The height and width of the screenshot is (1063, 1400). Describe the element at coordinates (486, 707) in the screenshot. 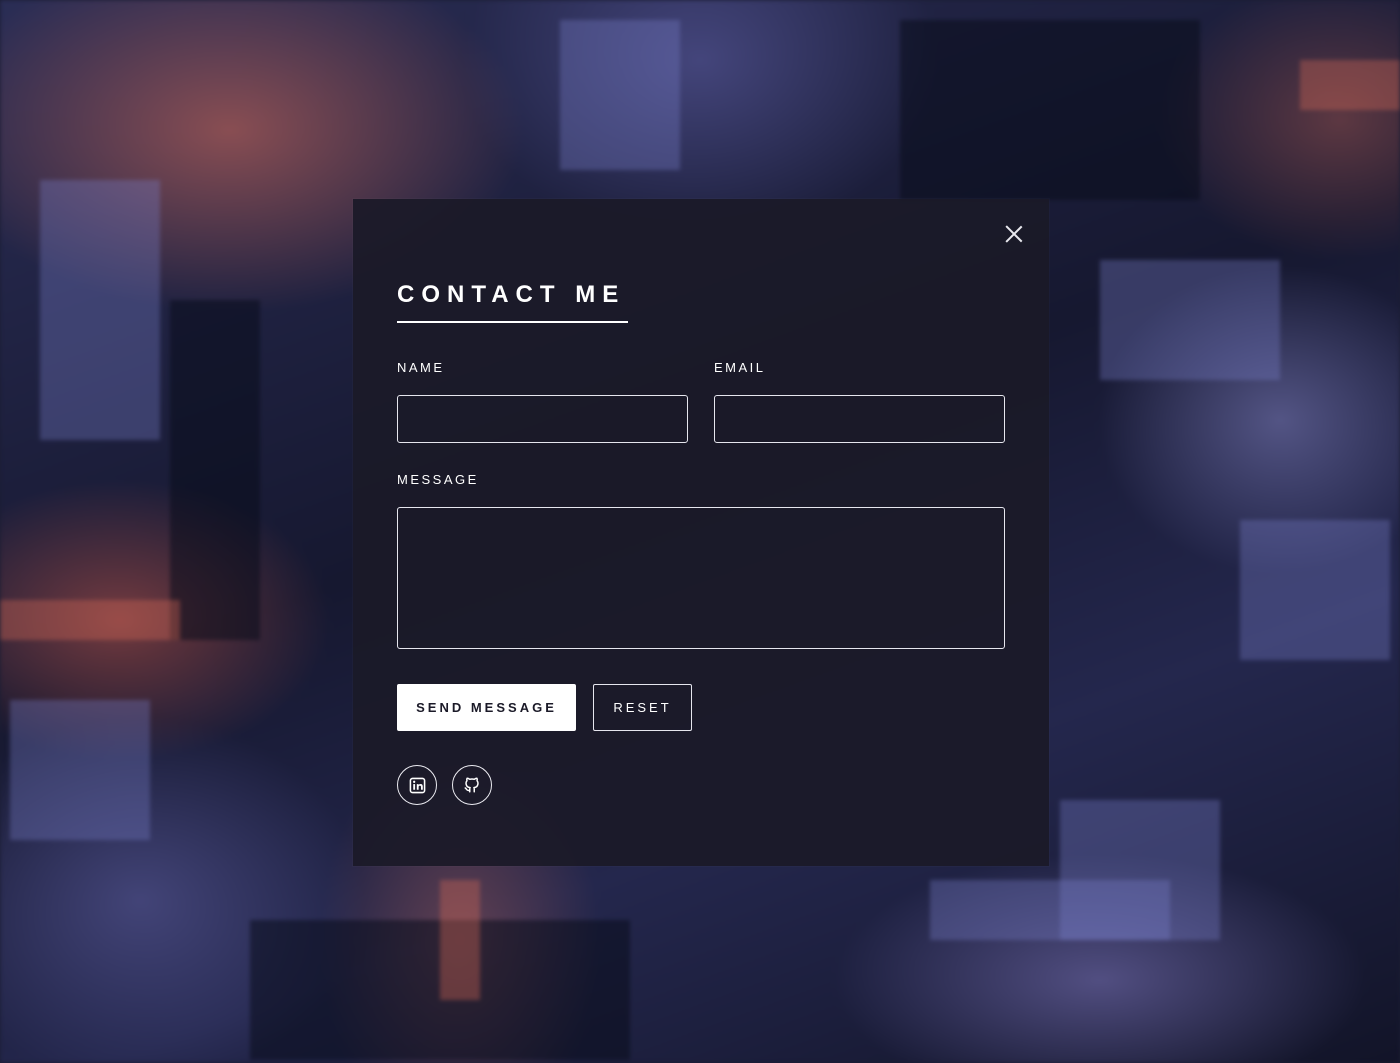

I see `send-message-button: SEND MESSAGE` at that location.